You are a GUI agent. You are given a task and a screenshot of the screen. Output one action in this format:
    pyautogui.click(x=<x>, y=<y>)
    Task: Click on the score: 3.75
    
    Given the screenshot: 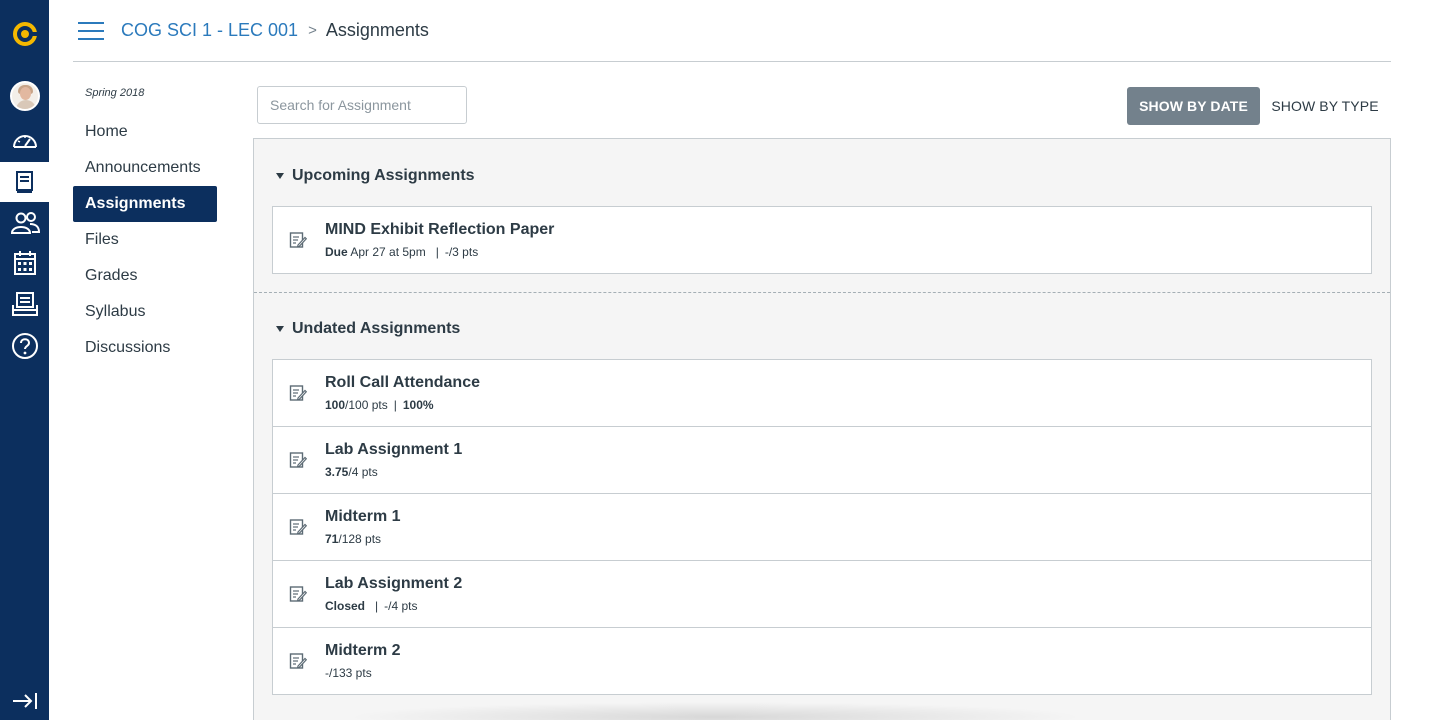 What is the action you would take?
    pyautogui.click(x=337, y=472)
    